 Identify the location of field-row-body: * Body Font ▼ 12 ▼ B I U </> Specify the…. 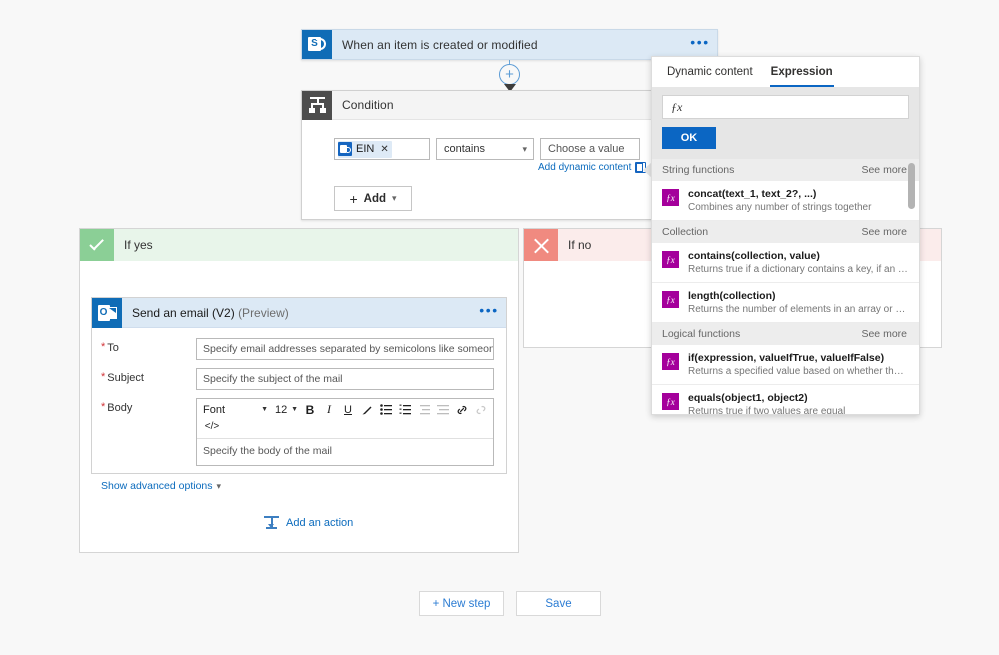
(297, 432).